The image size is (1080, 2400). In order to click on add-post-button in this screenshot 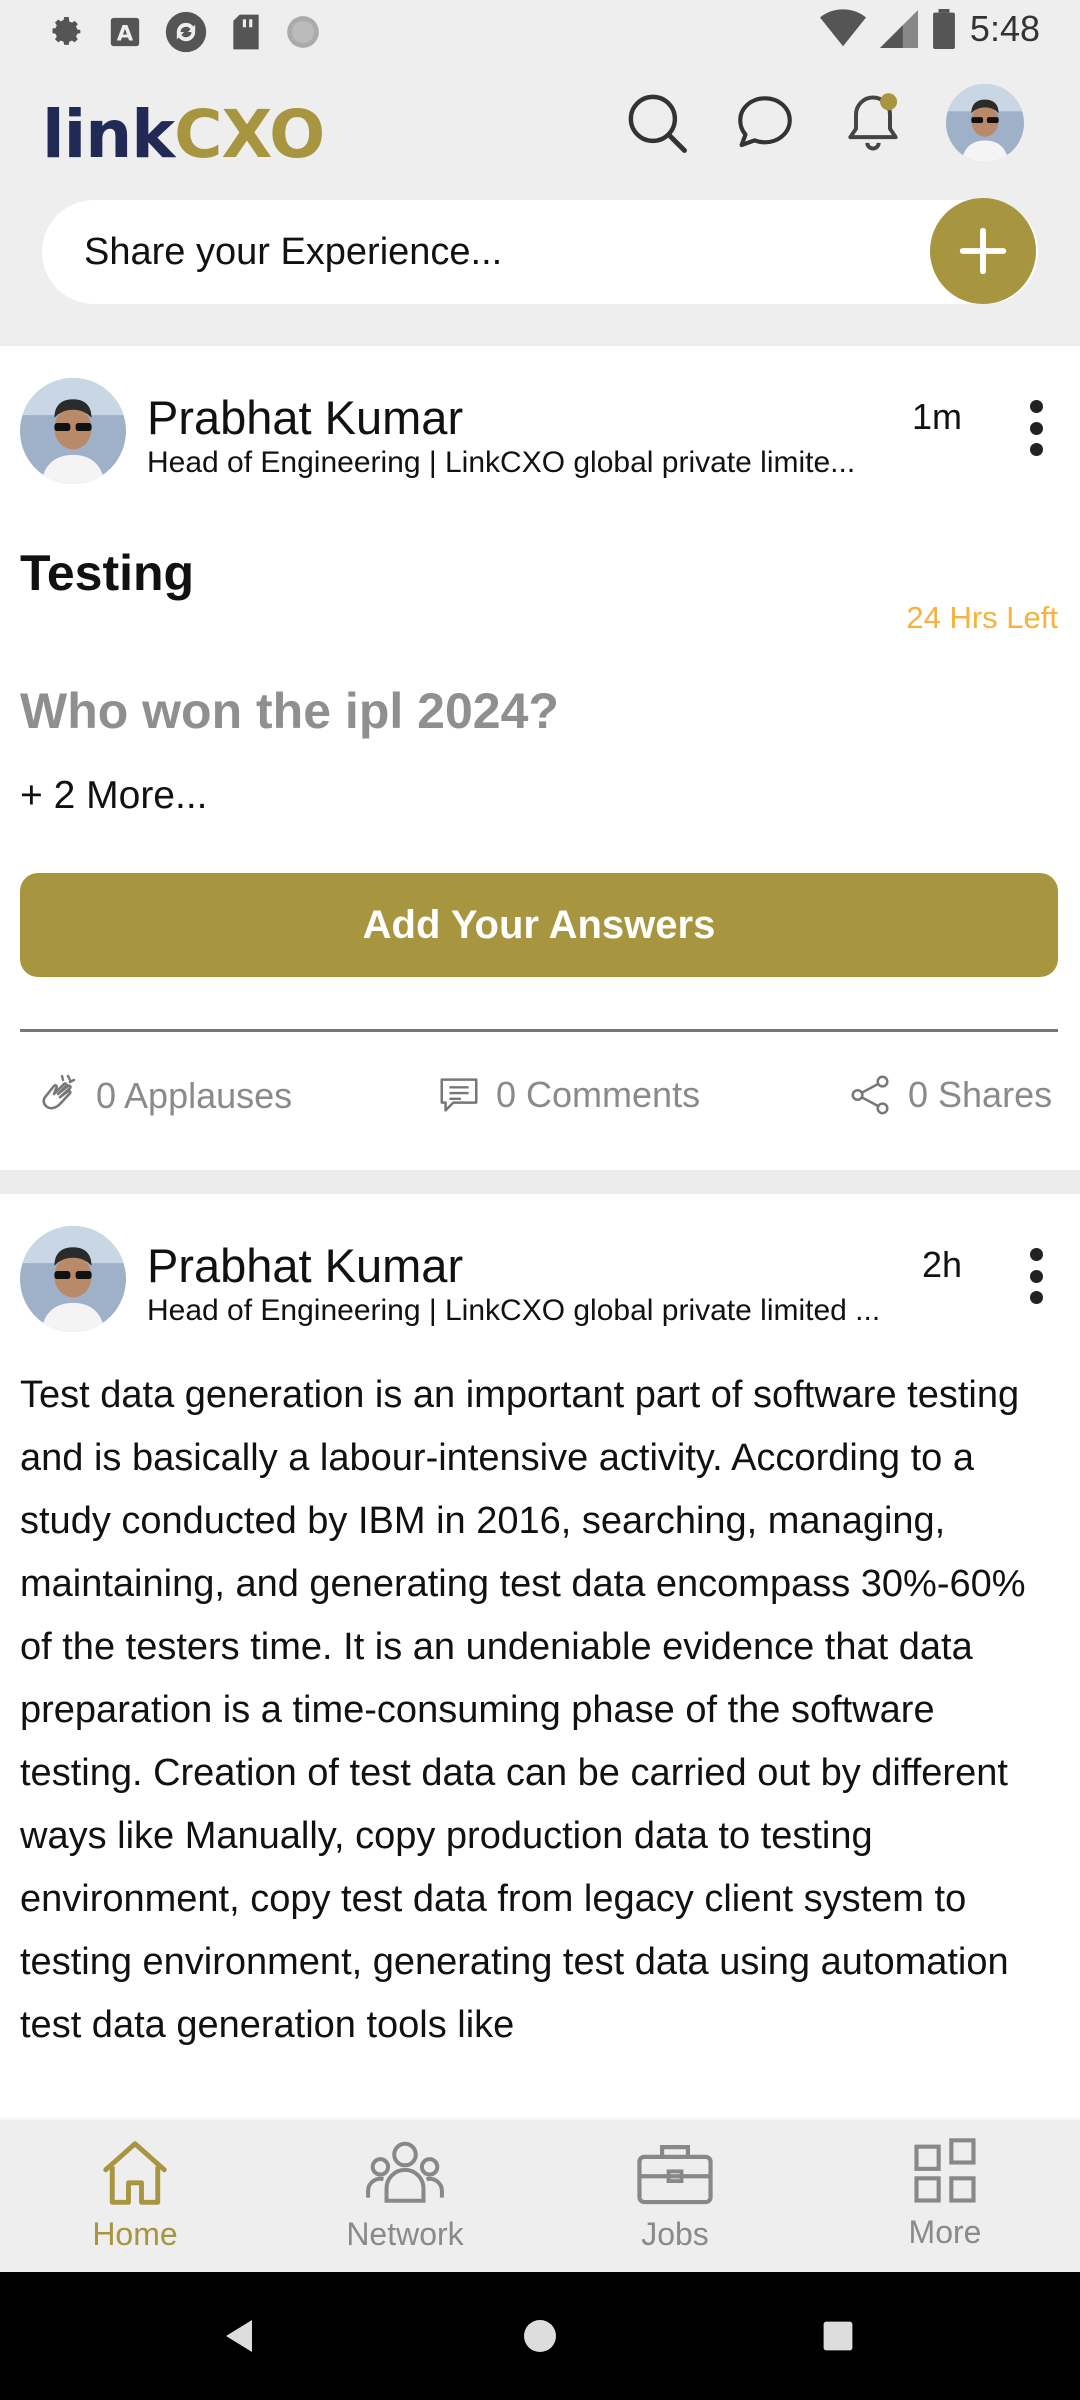, I will do `click(983, 251)`.